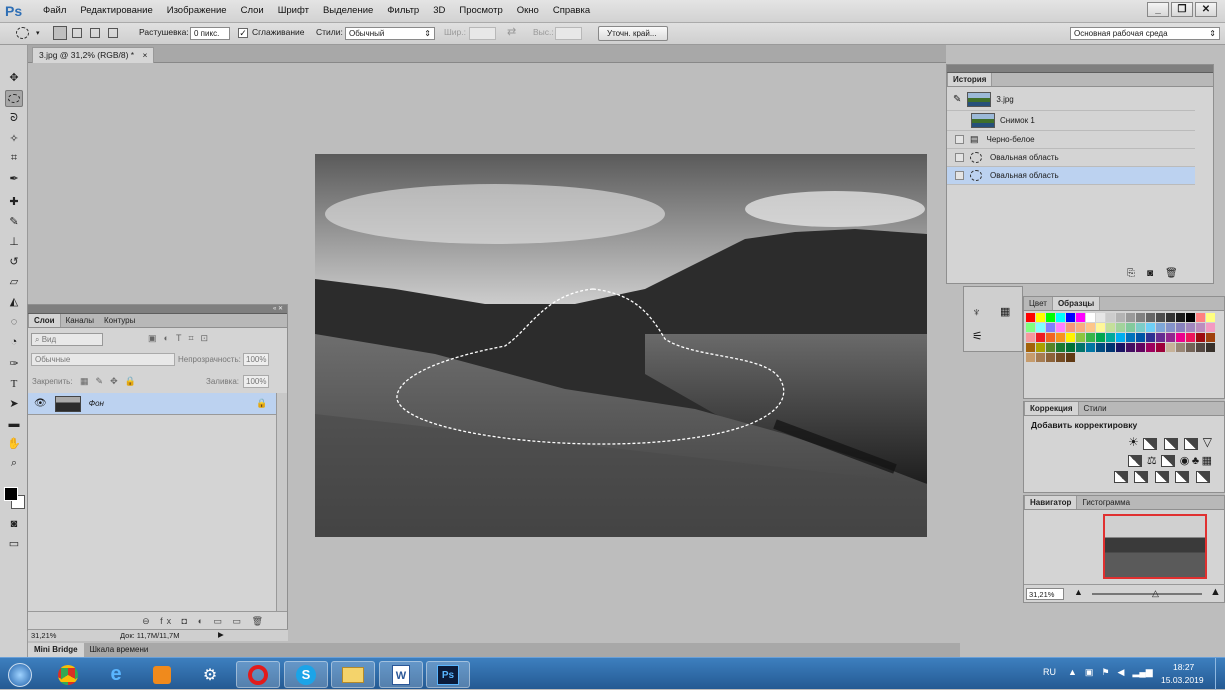  I want to click on hand-tool-icon: ✋, so click(14, 443).